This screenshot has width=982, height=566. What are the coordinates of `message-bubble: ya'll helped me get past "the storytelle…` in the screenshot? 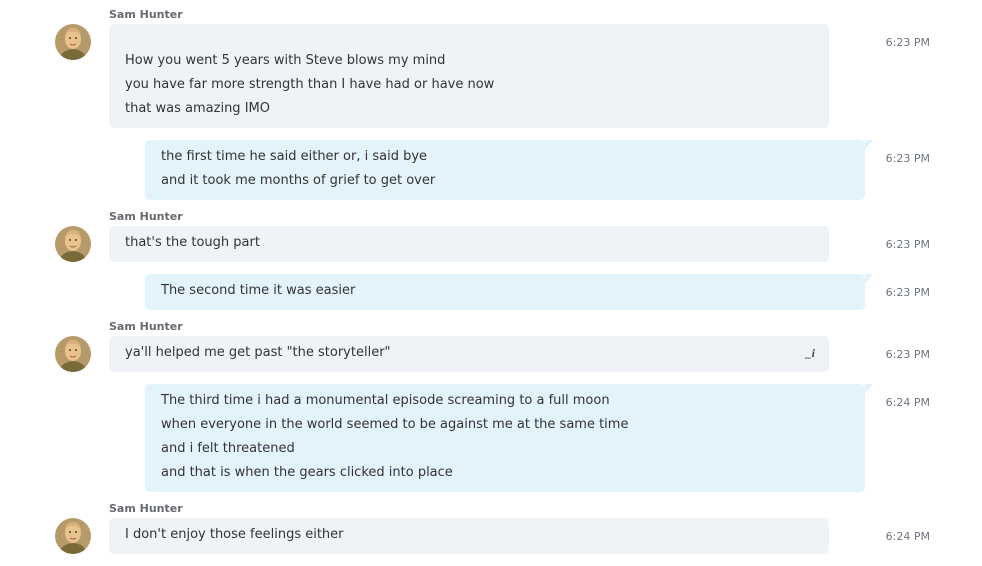 It's located at (469, 354).